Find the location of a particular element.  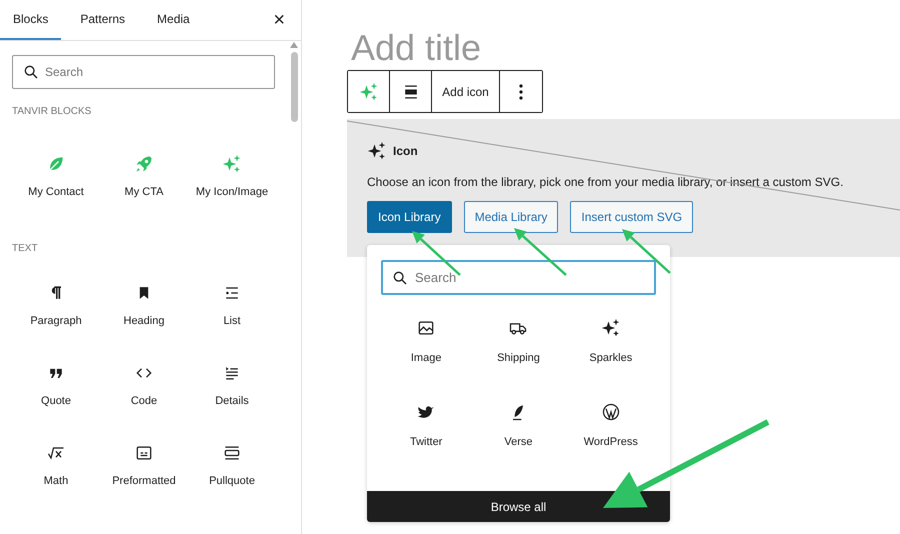

icon-option: Twitter is located at coordinates (426, 438).